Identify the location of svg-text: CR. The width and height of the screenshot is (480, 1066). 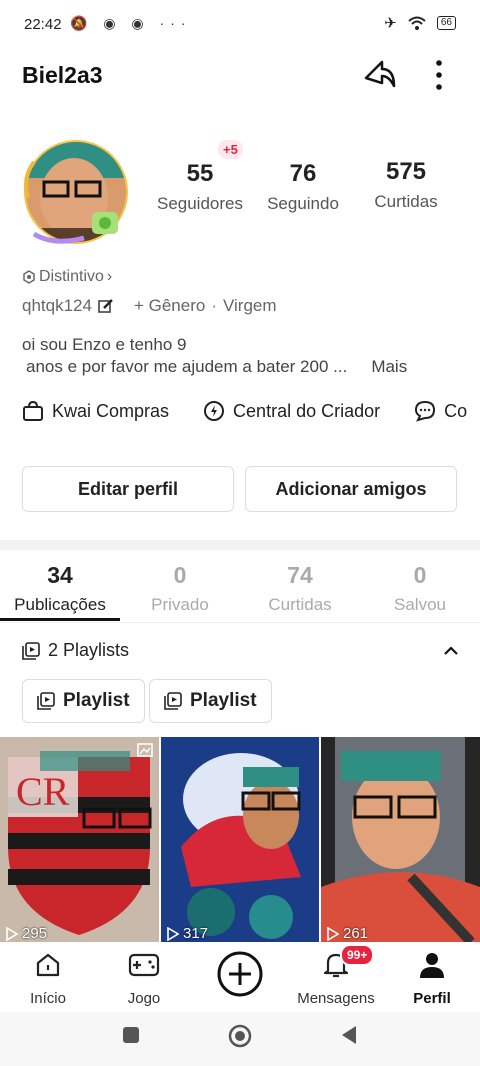
(43, 791).